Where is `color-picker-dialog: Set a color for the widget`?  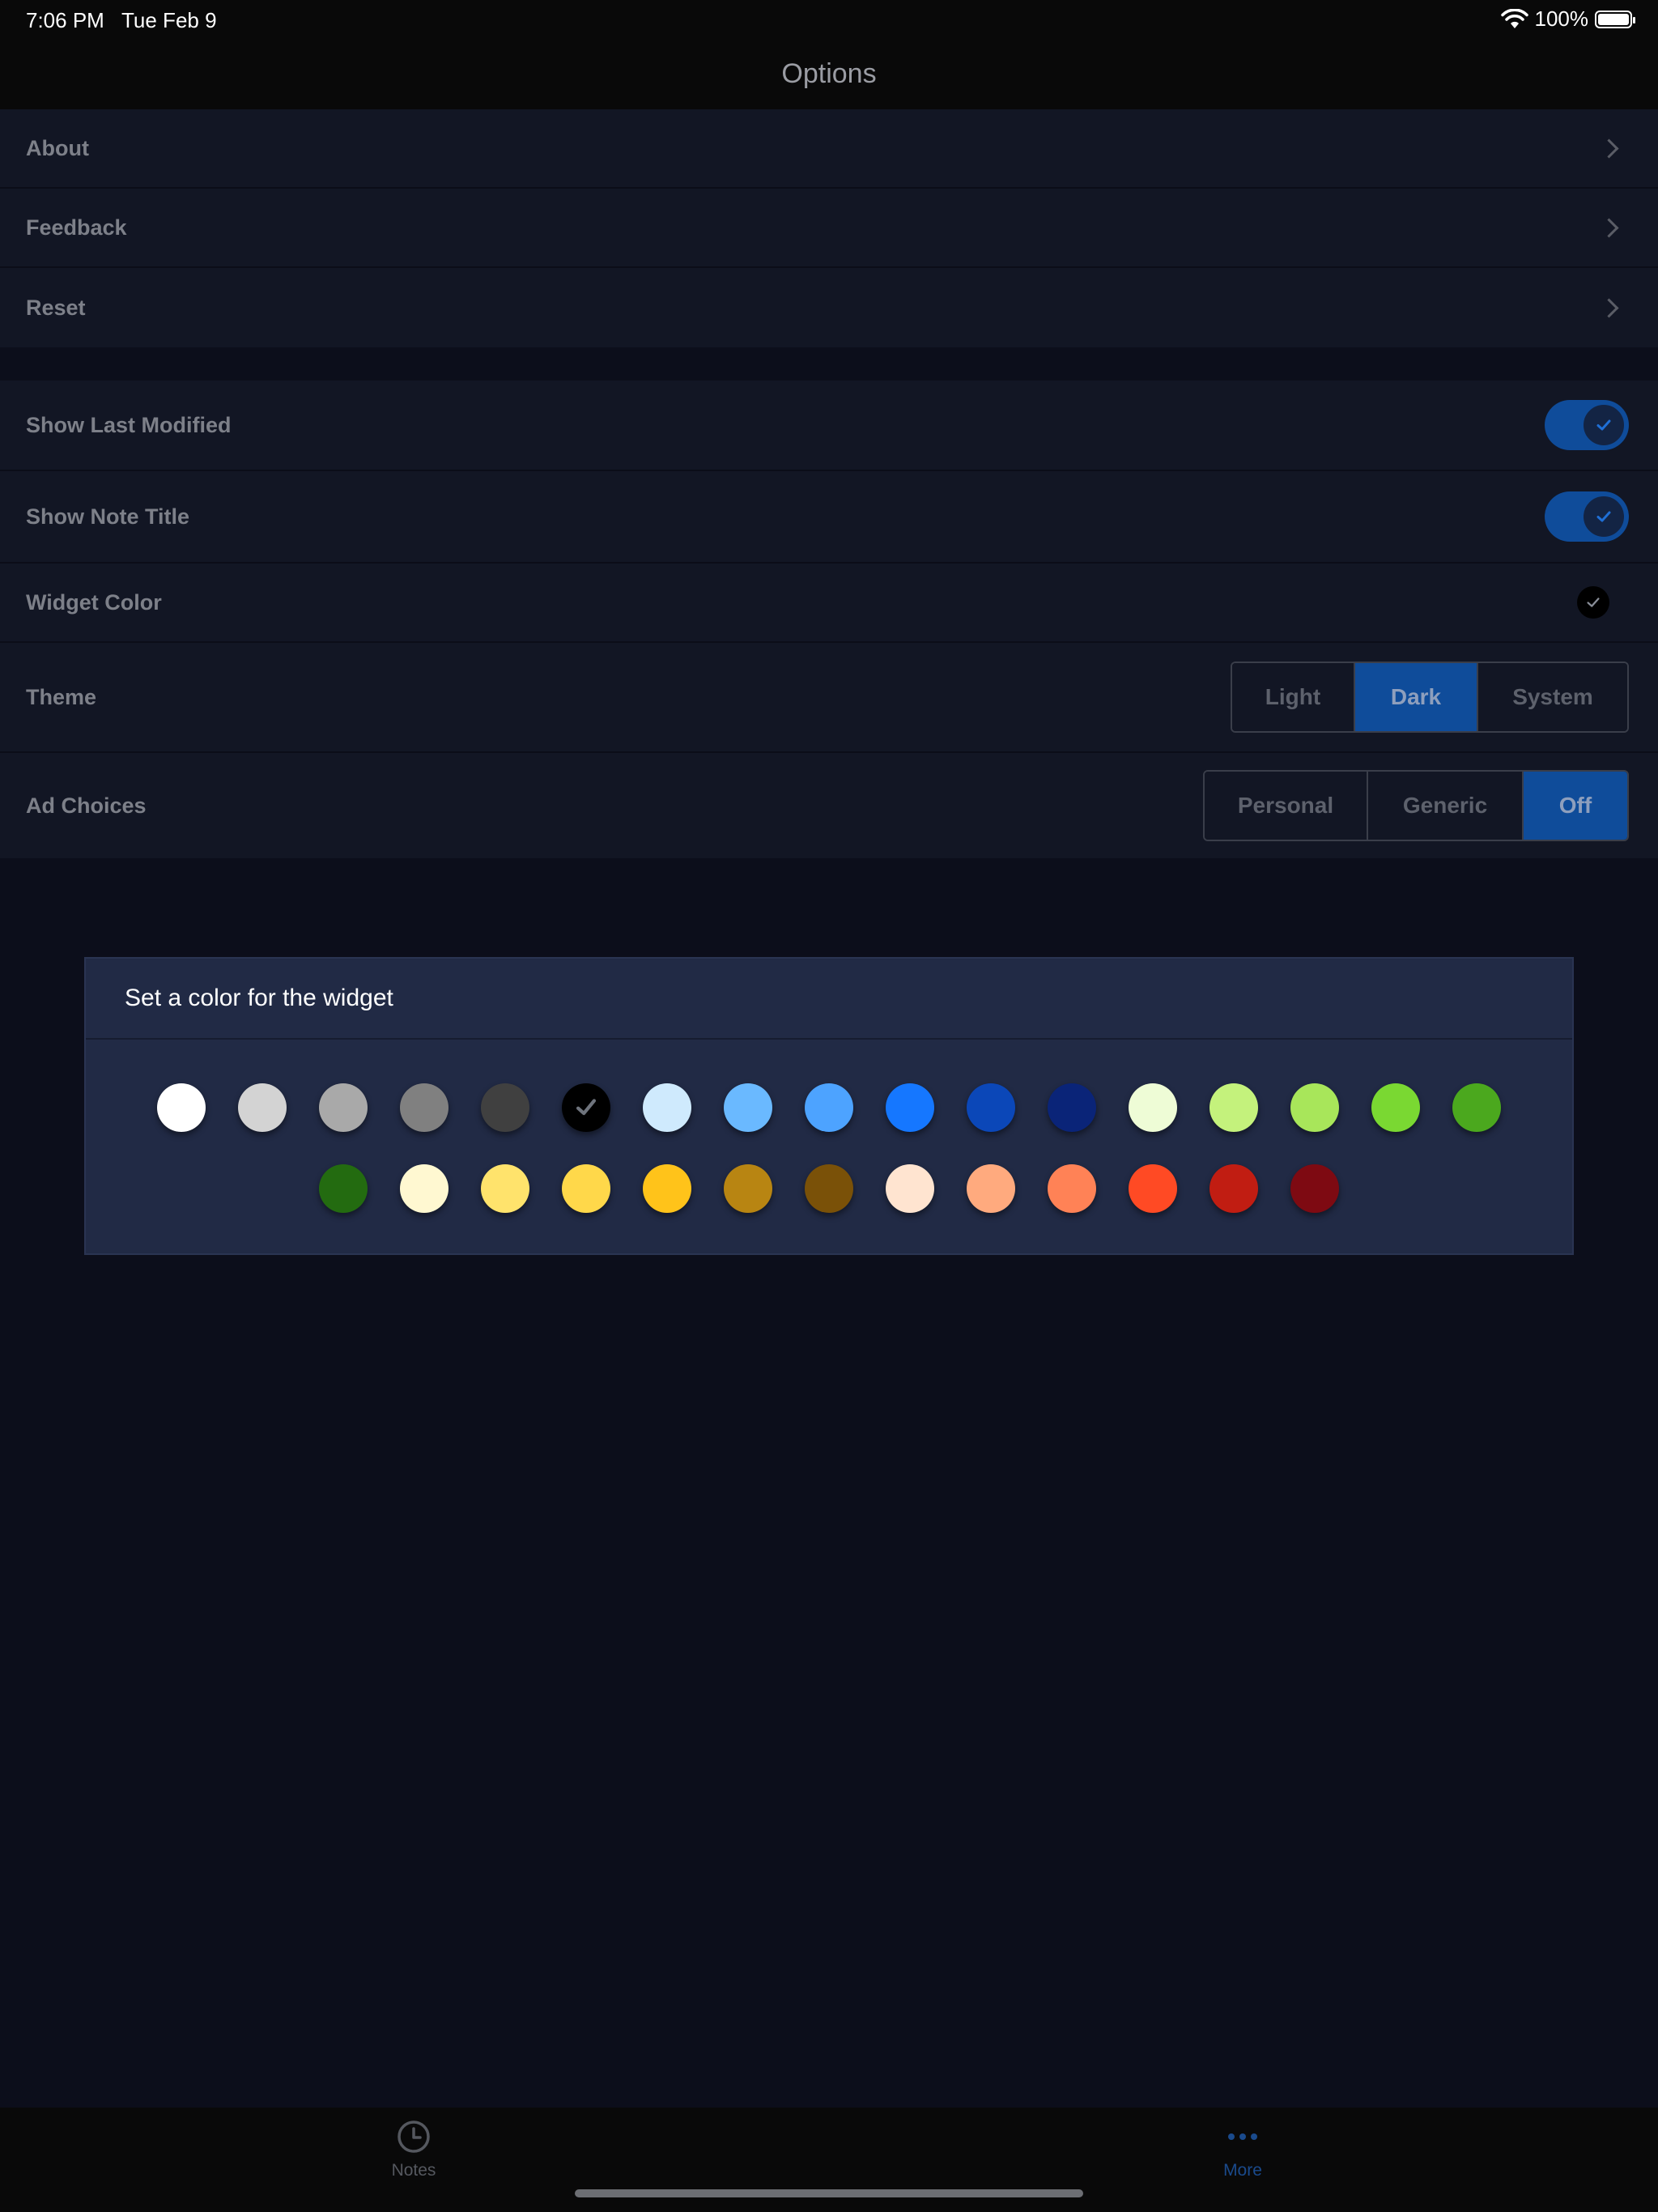 color-picker-dialog: Set a color for the widget is located at coordinates (829, 1106).